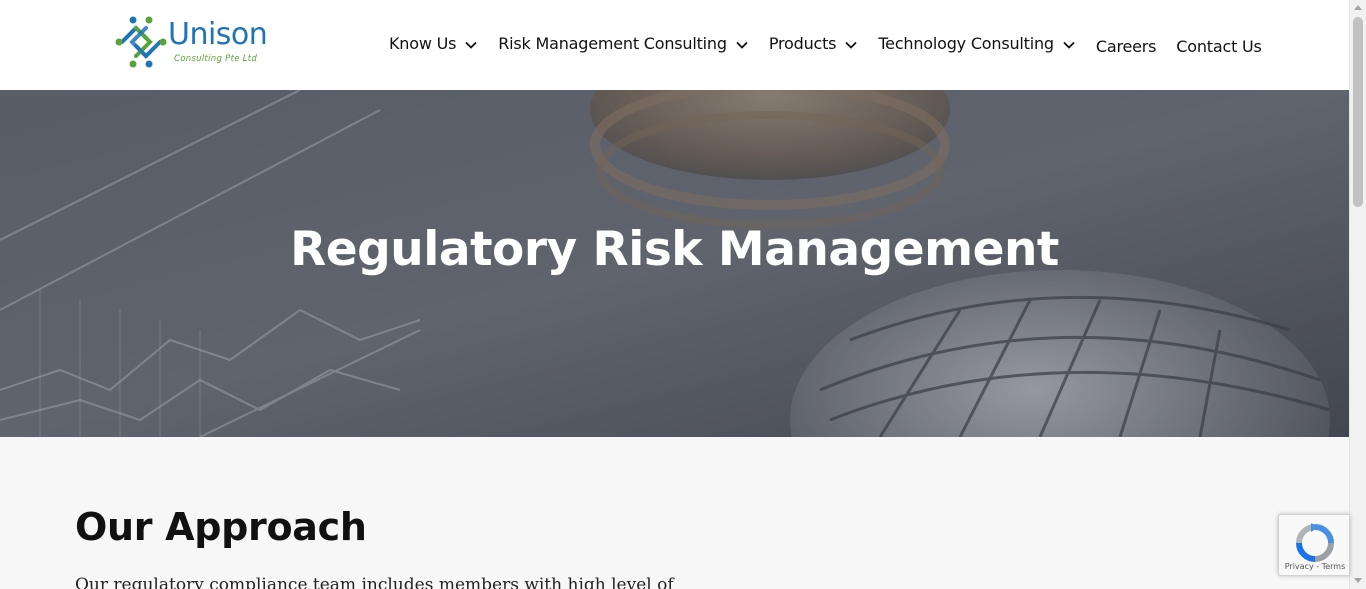 The image size is (1366, 589). I want to click on nav-item-careers: Careers, so click(1126, 45).